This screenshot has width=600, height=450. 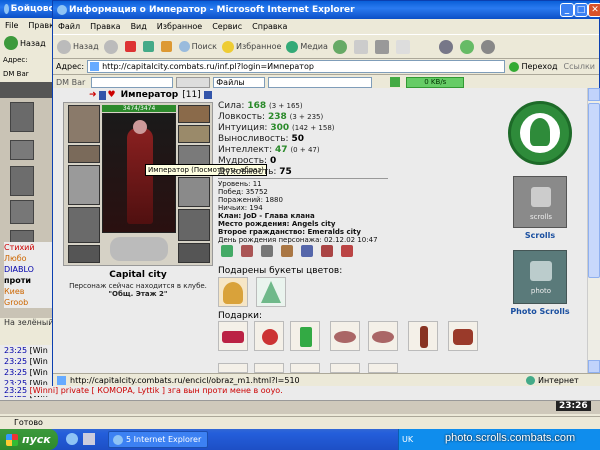 I want to click on refresh-icon, so click(x=148, y=46).